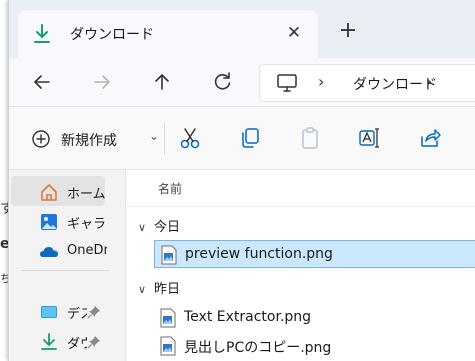 This screenshot has height=361, width=475. I want to click on list-item: 見出しPCのコピー.png, so click(314, 346).